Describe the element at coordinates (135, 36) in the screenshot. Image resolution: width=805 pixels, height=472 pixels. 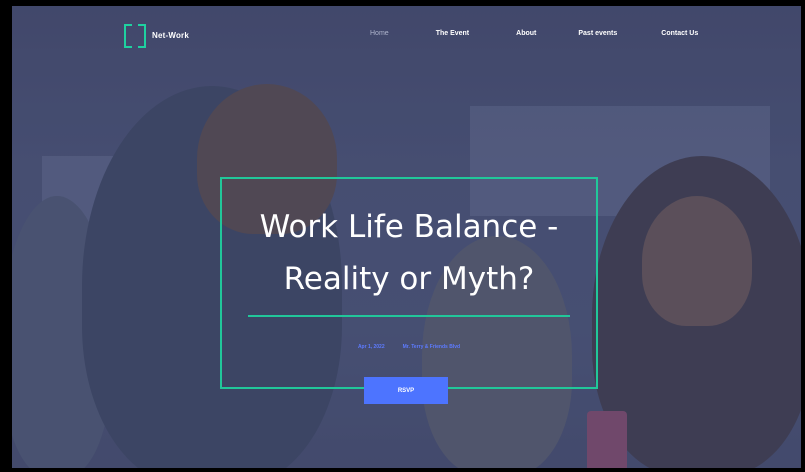
I see `bracket-logo-icon` at that location.